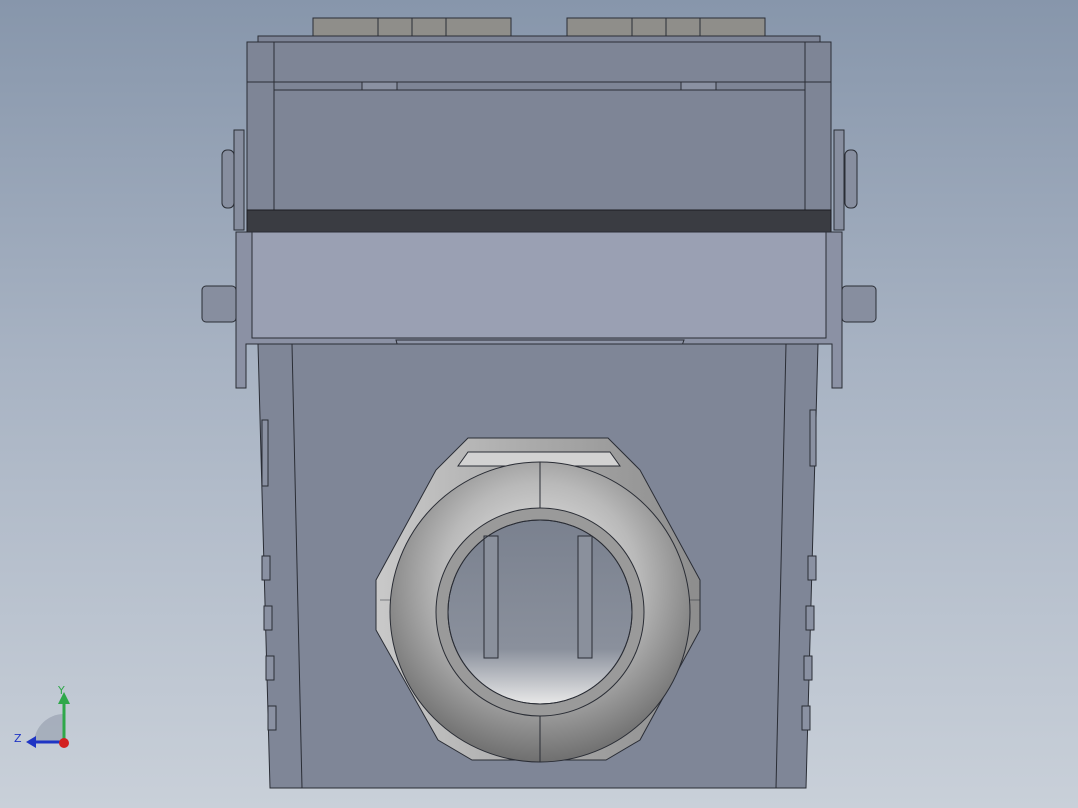  I want to click on housing-hood, so click(539, 126).